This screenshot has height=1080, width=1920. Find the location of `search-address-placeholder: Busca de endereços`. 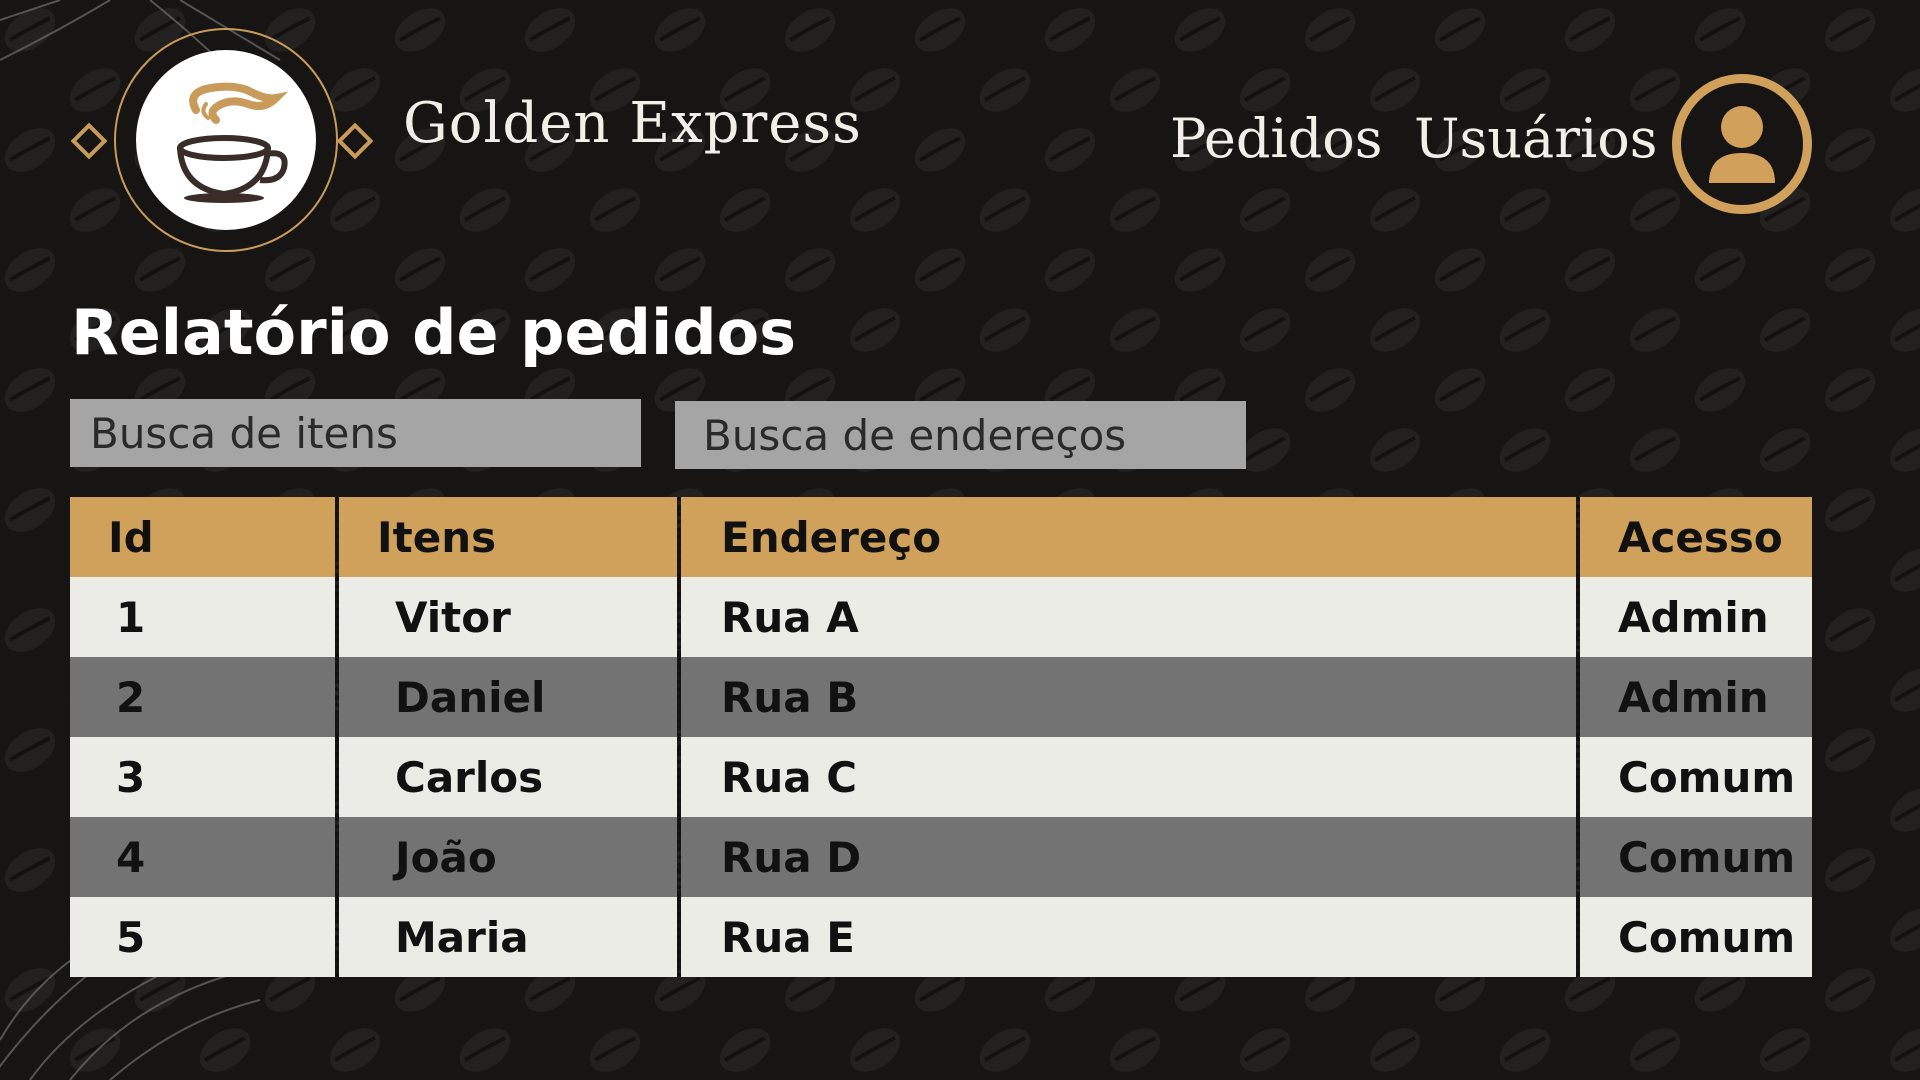

search-address-placeholder: Busca de endereços is located at coordinates (915, 435).